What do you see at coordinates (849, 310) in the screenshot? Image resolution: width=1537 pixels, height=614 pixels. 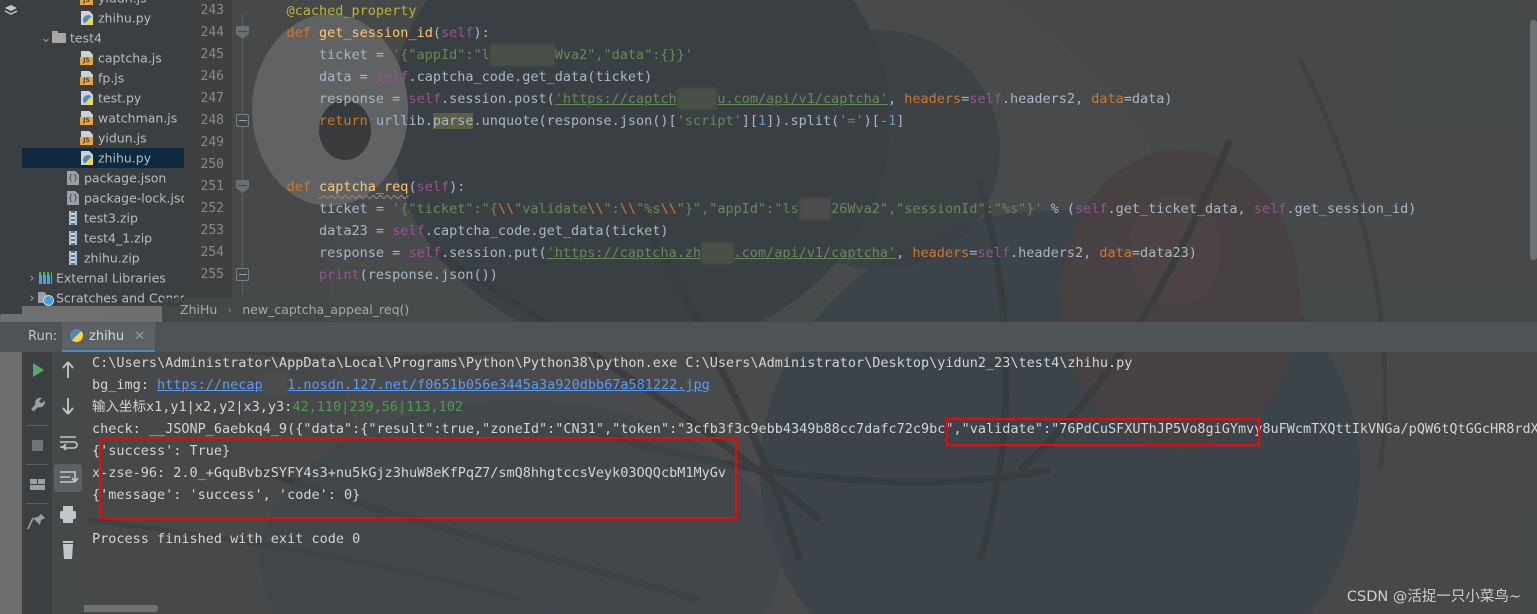 I see `breadcrumb: ZhiHu › new_captcha_appeal_req()` at bounding box center [849, 310].